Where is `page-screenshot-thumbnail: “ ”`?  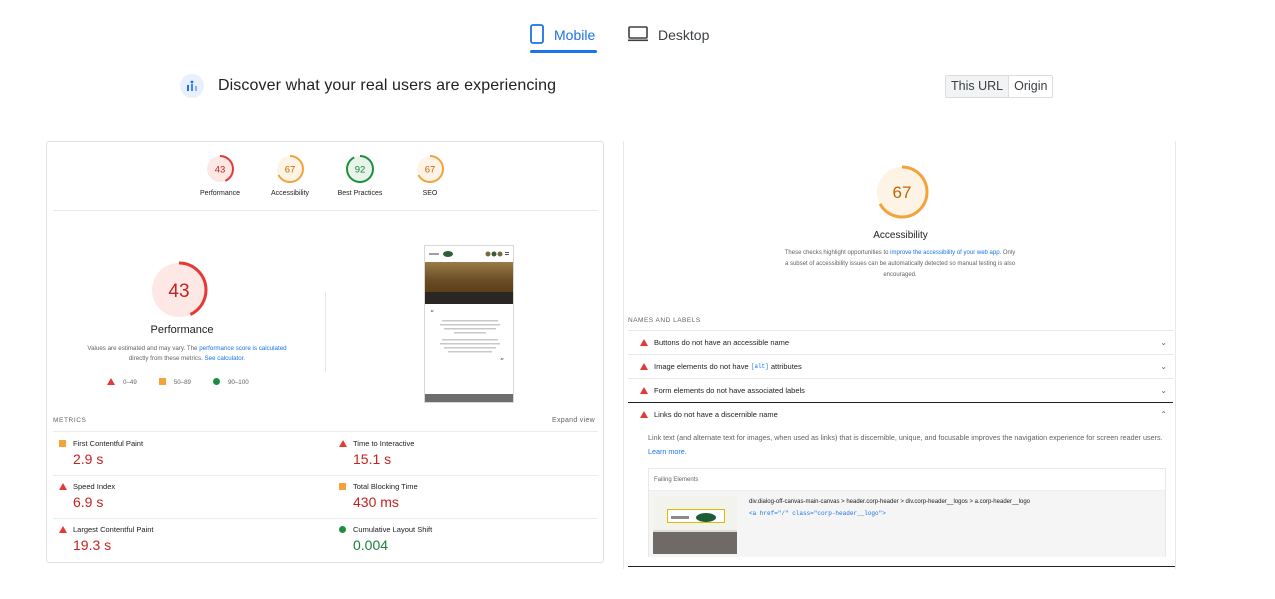
page-screenshot-thumbnail: “ ” is located at coordinates (469, 324).